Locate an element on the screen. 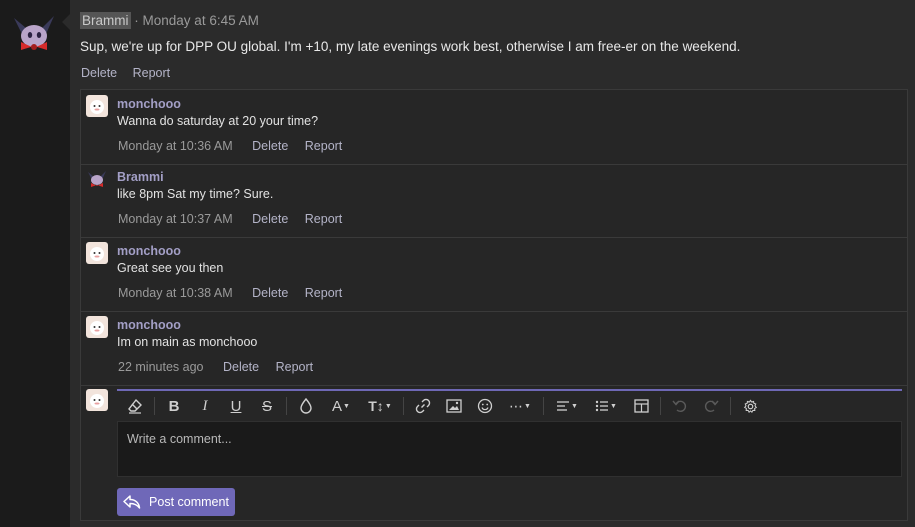 The width and height of the screenshot is (915, 527). table-icon is located at coordinates (641, 406).